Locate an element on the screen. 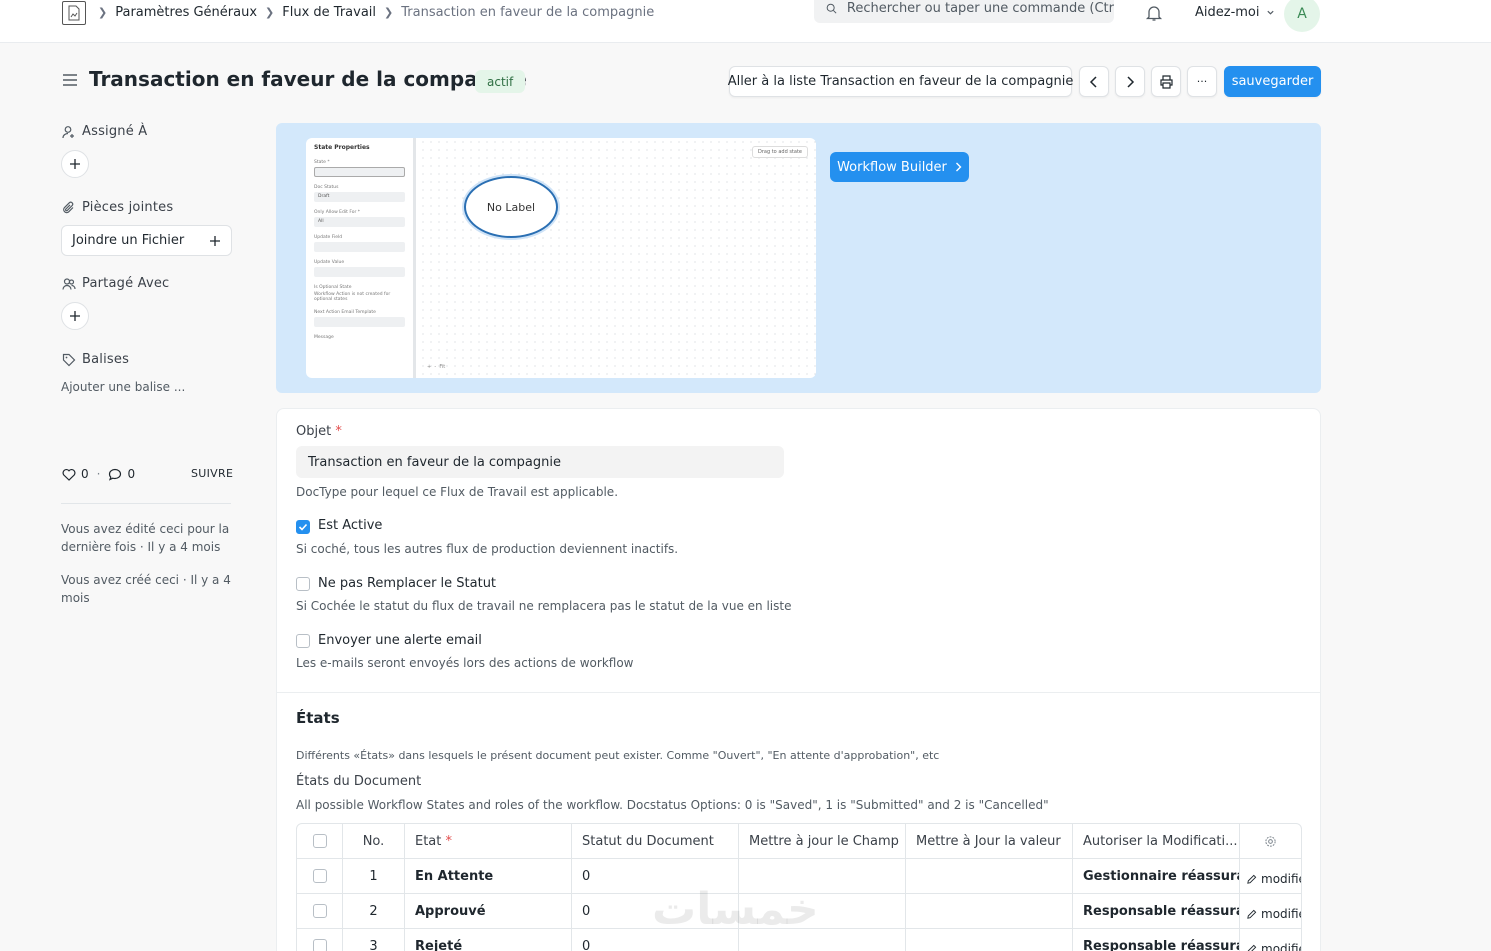  likes-comments: 0 · 0 is located at coordinates (98, 474).